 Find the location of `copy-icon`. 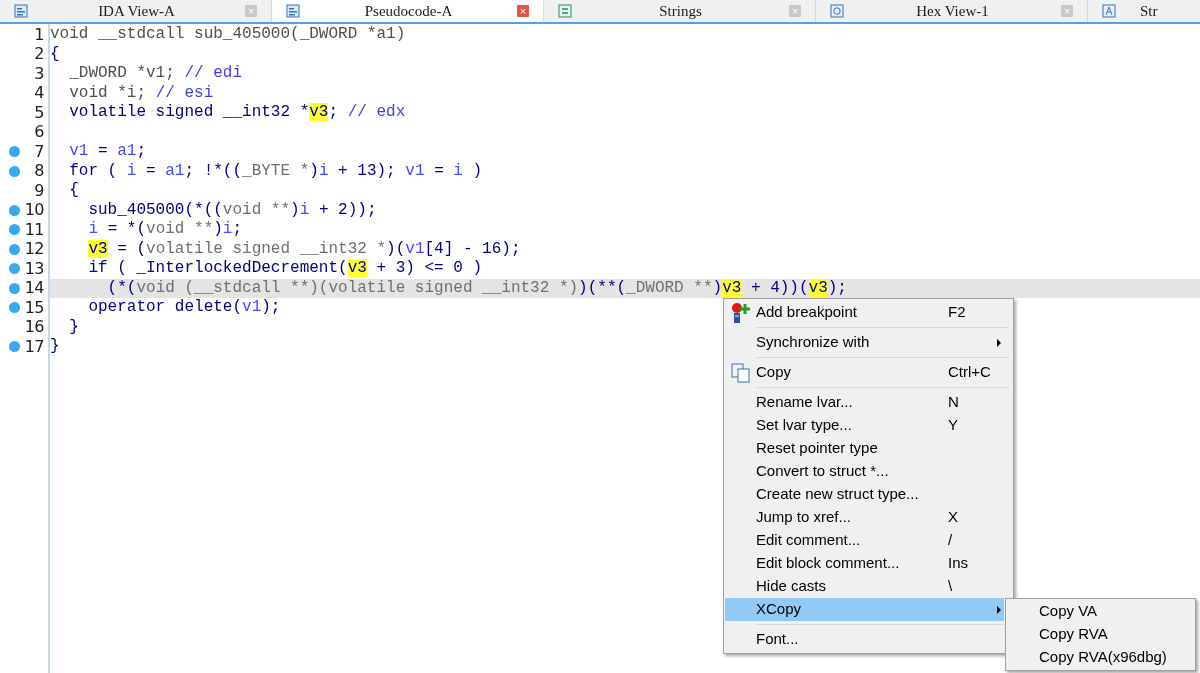

copy-icon is located at coordinates (740, 372).